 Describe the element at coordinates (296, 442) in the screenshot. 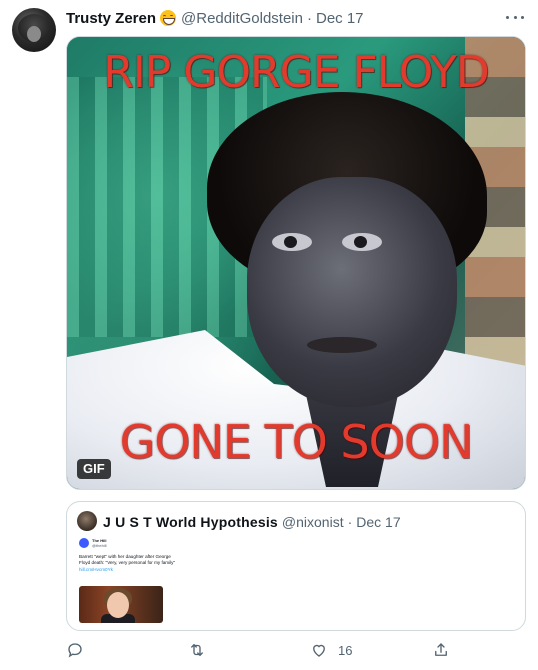

I see `gif-caption-bottom: GONE TO SOON` at that location.